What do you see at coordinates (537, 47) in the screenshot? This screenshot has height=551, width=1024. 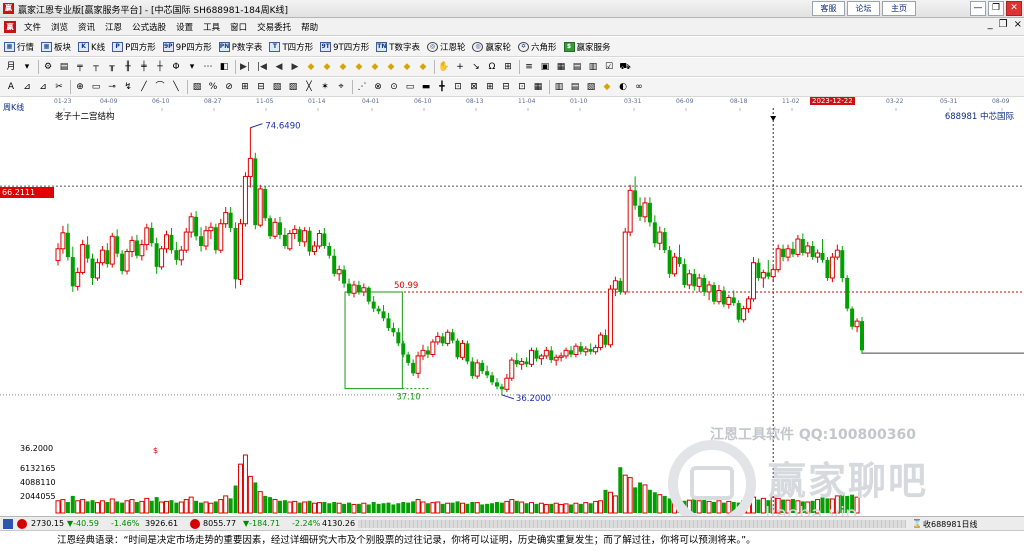 I see `toolbar-item-11: ✡ 六角形` at bounding box center [537, 47].